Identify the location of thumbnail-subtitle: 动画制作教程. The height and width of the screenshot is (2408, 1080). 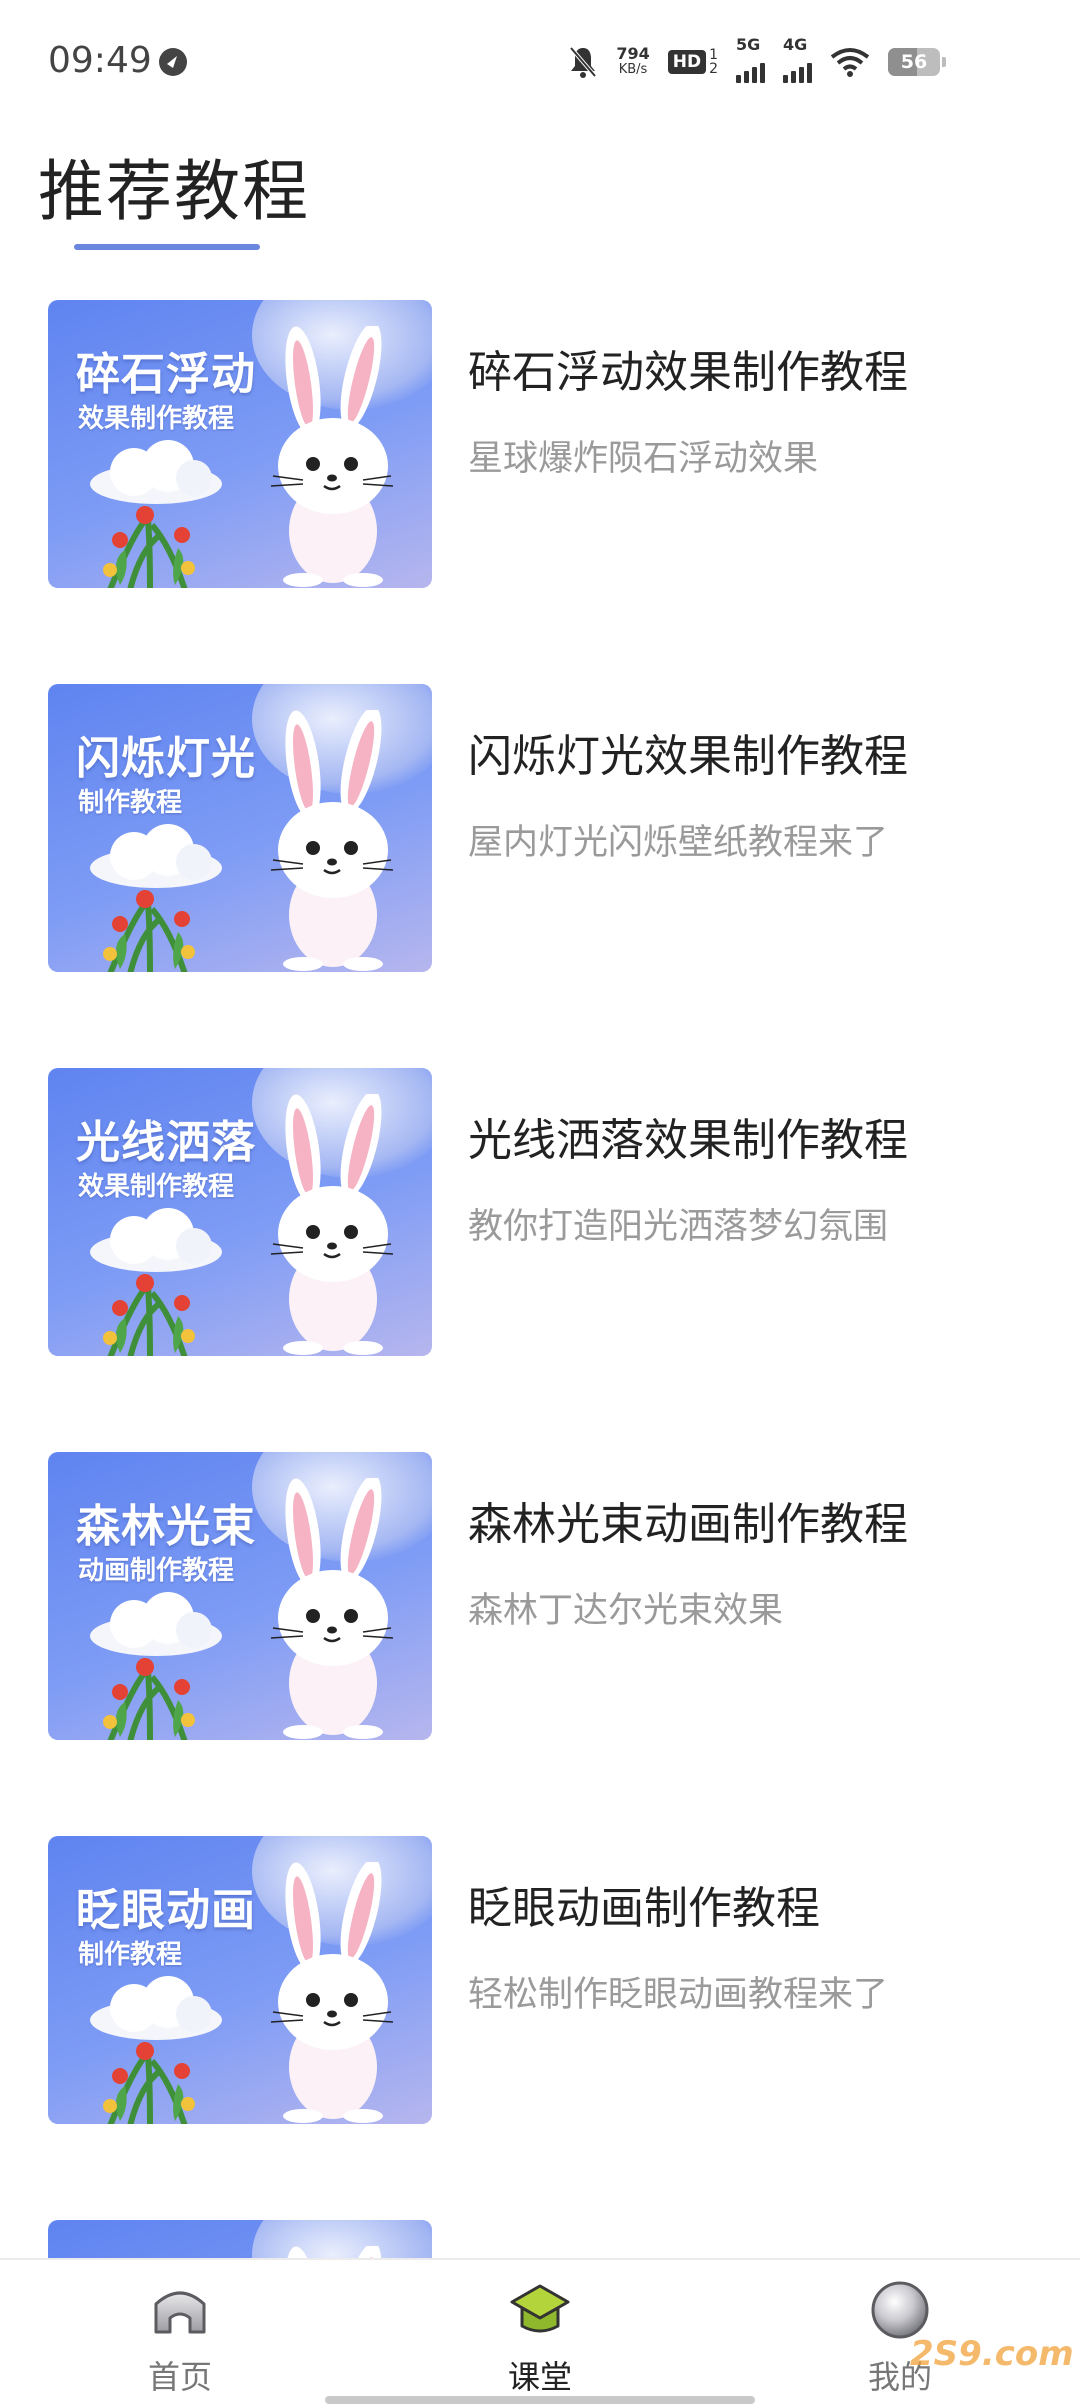
(156, 1571).